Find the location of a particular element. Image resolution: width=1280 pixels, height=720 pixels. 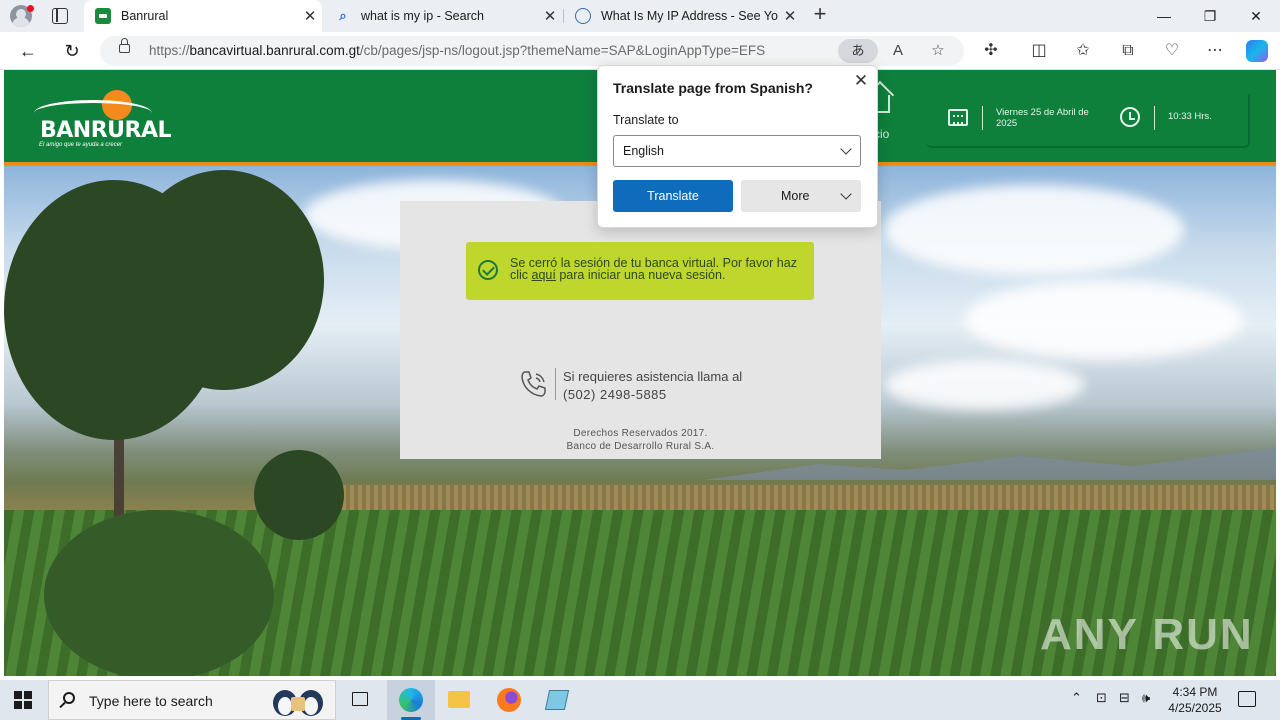

refresh-icon: ↻ is located at coordinates (72, 51).